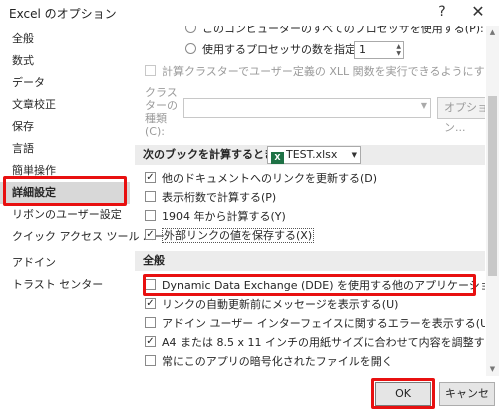  I want to click on vertical-scrollbar: ▲ ▼, so click(492, 201).